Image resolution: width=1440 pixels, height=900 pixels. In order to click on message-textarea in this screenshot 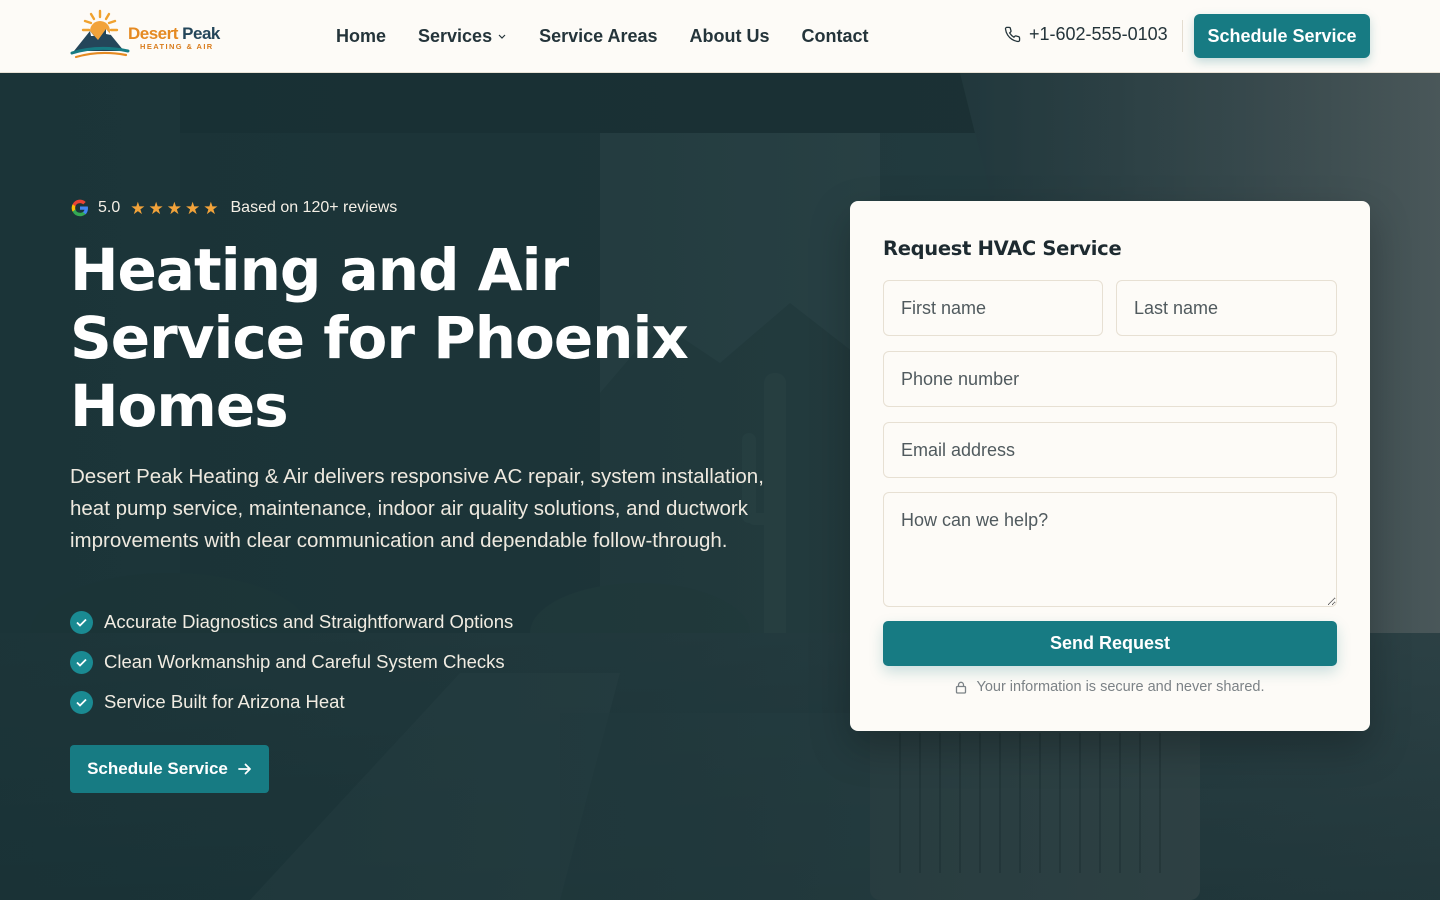, I will do `click(1110, 549)`.